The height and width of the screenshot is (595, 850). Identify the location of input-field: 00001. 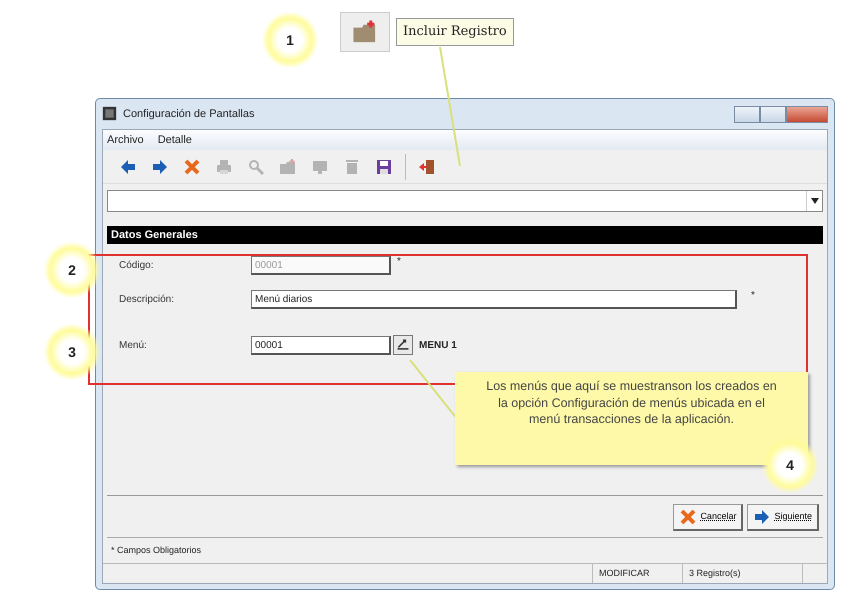
(321, 345).